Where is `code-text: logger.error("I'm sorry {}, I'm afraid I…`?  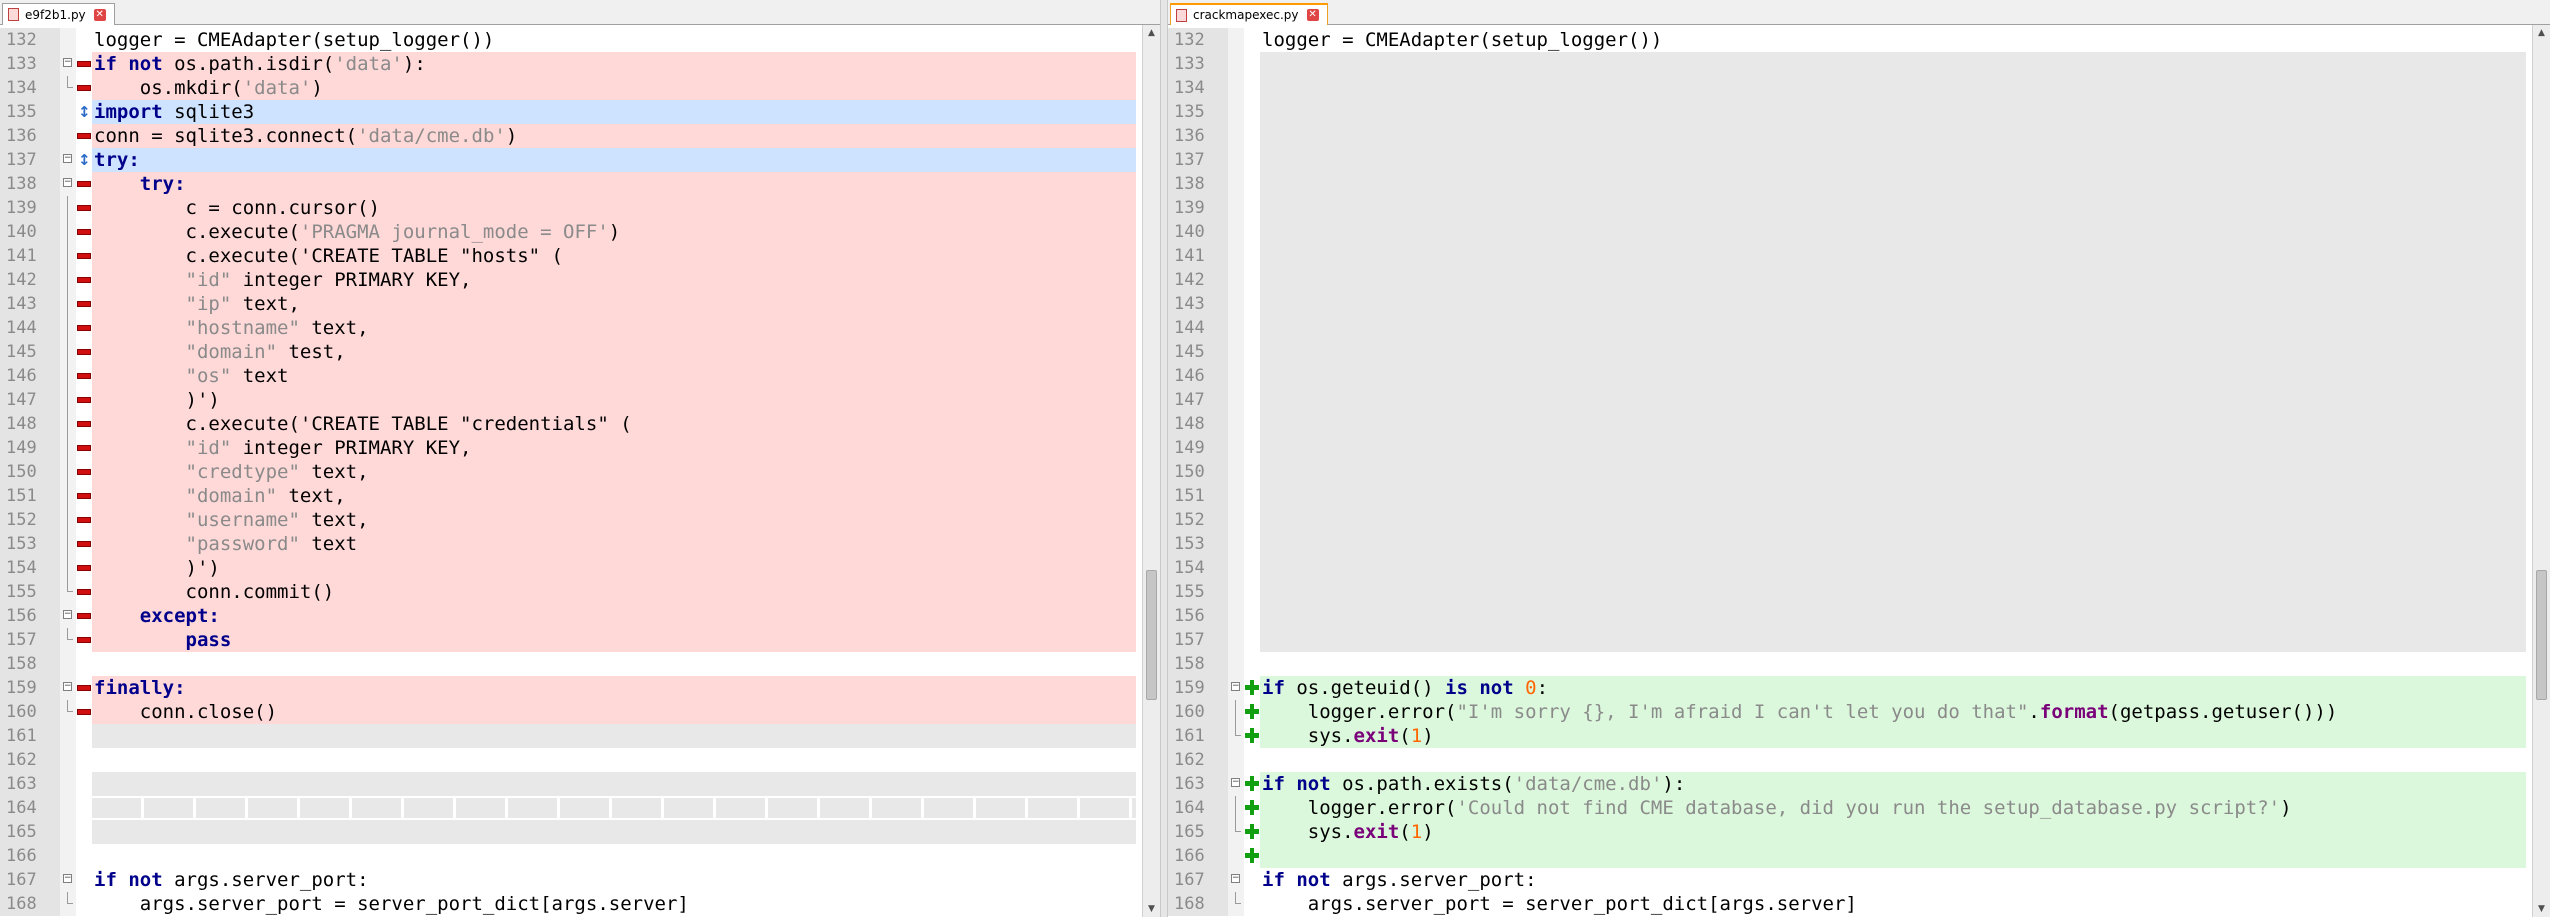 code-text: logger.error("I'm sorry {}, I'm afraid I… is located at coordinates (1893, 712).